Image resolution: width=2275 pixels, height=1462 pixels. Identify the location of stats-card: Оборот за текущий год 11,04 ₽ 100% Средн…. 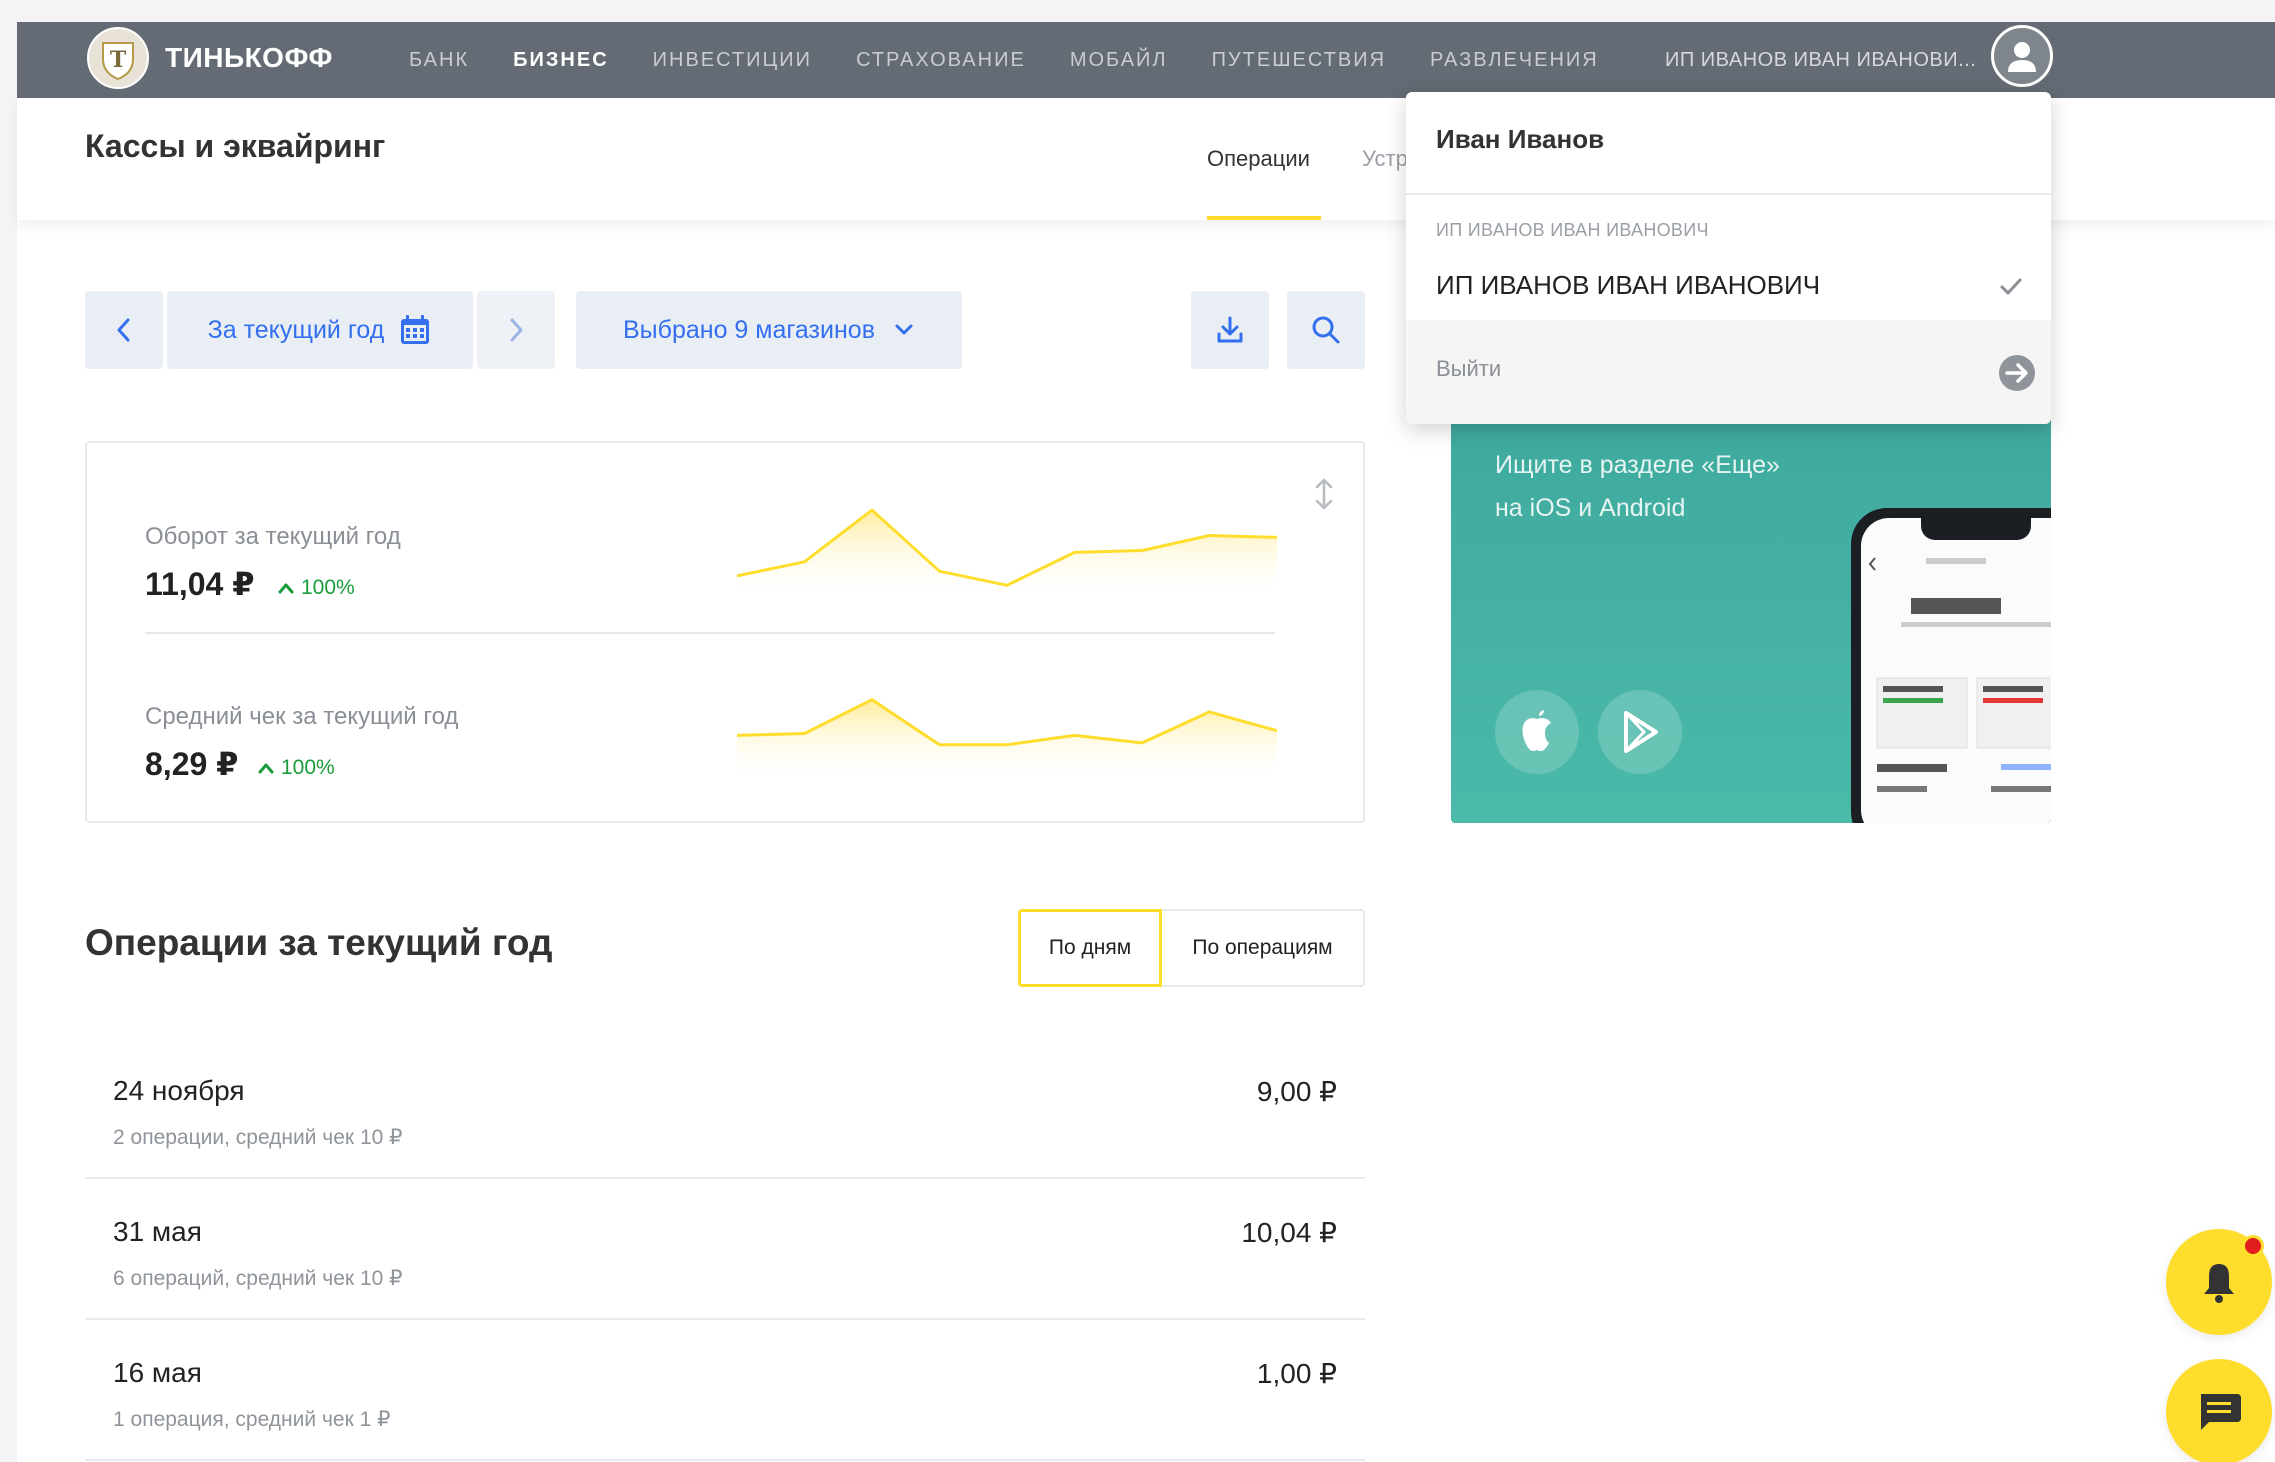
(725, 632).